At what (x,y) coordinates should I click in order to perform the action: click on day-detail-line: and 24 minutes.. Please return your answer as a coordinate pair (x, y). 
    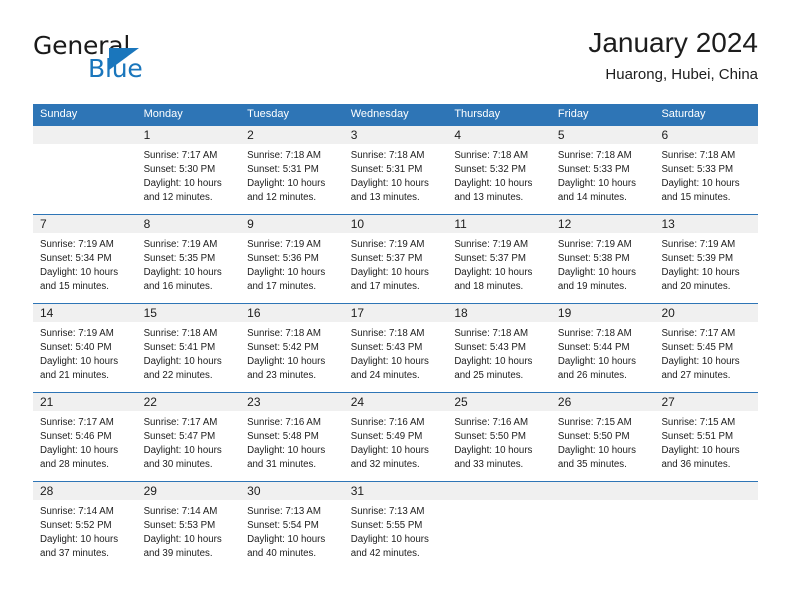
    Looking at the image, I should click on (385, 375).